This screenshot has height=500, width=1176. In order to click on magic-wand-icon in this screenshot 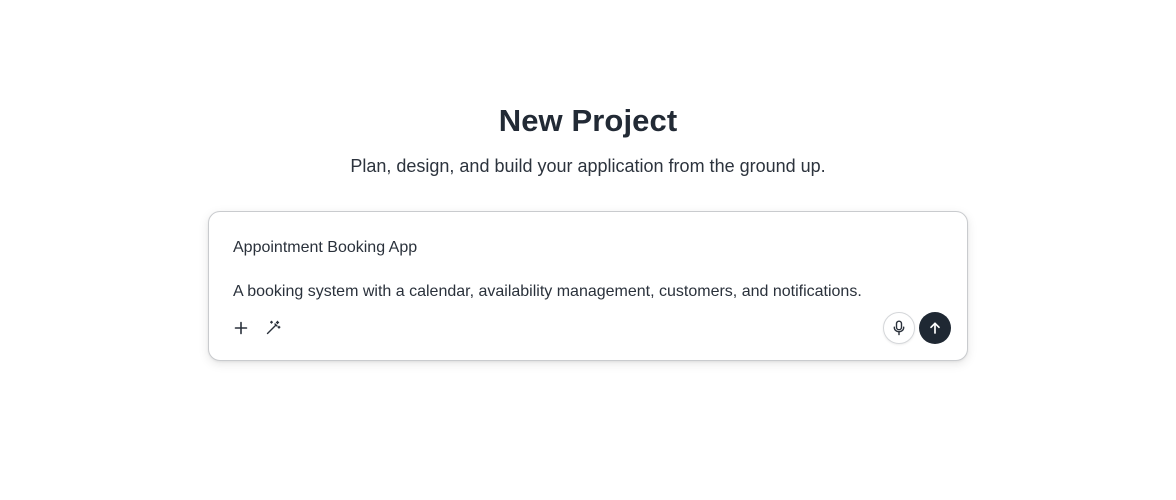, I will do `click(273, 328)`.